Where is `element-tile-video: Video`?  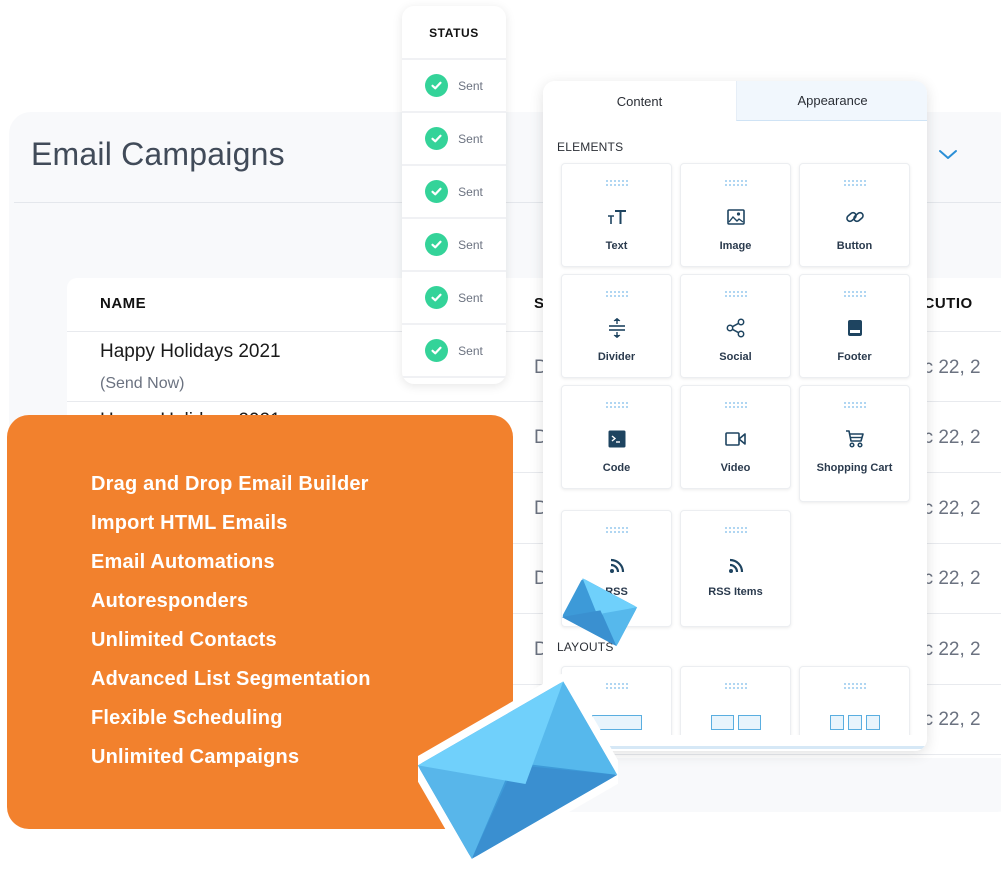
element-tile-video: Video is located at coordinates (735, 437).